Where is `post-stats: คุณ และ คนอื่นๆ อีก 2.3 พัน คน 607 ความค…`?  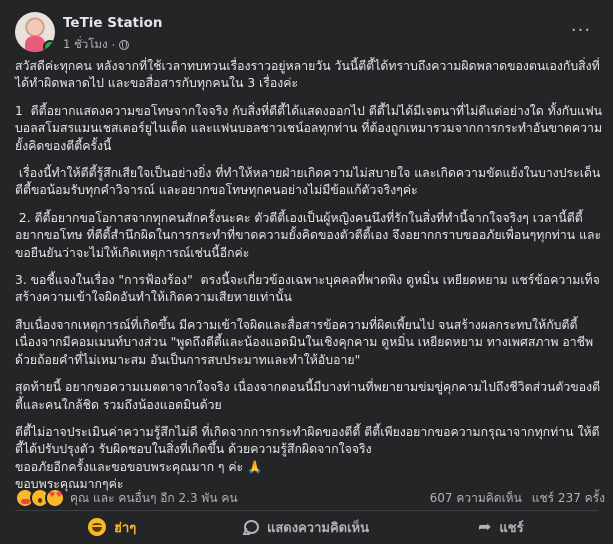
post-stats: คุณ และ คนอื่นๆ อีก 2.3 พัน คน 607 ความค… is located at coordinates (310, 498).